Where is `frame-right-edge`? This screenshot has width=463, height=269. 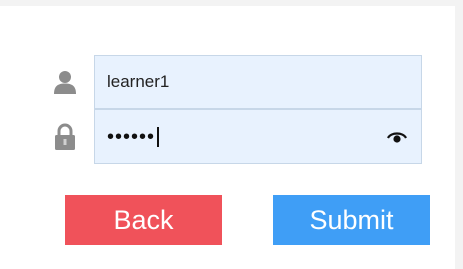
frame-right-edge is located at coordinates (459, 134).